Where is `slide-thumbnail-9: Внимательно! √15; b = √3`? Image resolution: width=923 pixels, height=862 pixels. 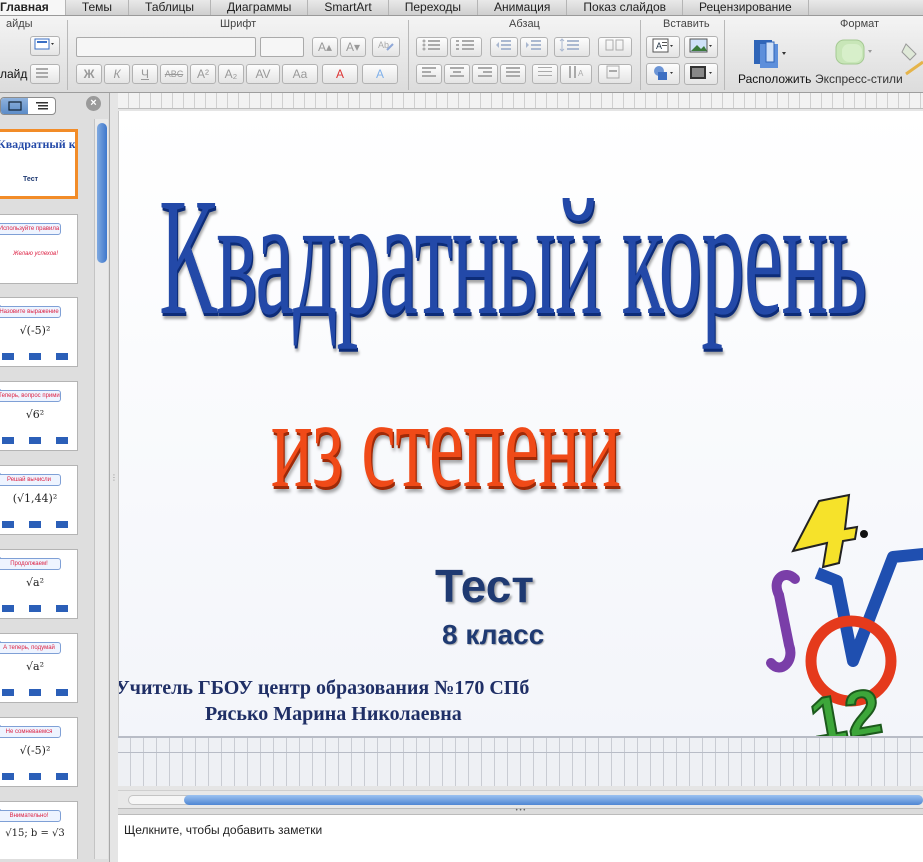 slide-thumbnail-9: Внимательно! √15; b = √3 is located at coordinates (39, 830).